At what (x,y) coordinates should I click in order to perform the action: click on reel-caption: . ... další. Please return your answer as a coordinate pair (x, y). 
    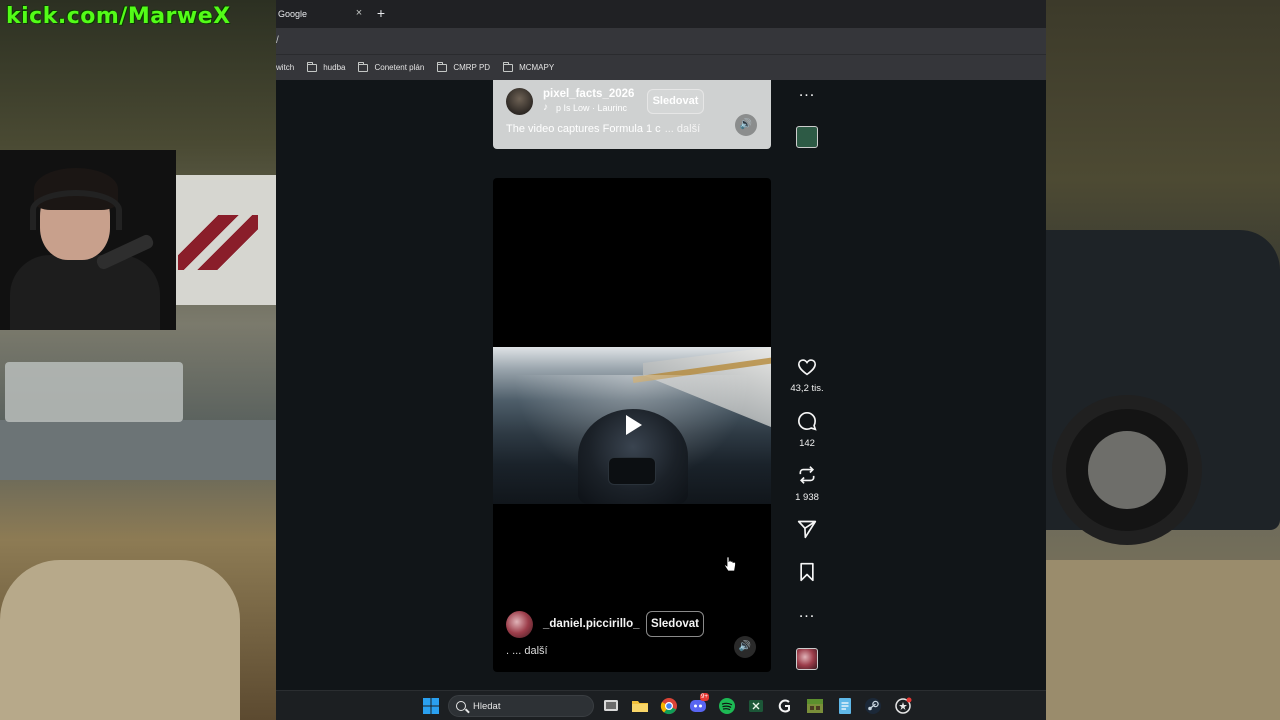
    Looking at the image, I should click on (527, 651).